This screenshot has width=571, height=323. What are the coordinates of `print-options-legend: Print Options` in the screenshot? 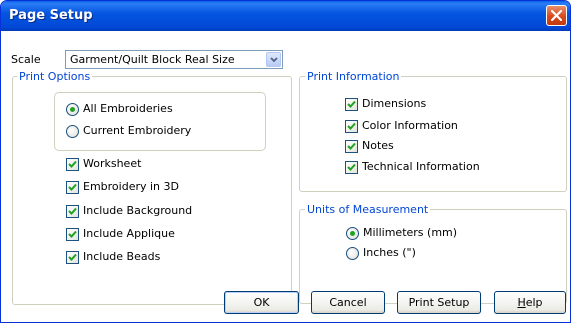 It's located at (55, 76).